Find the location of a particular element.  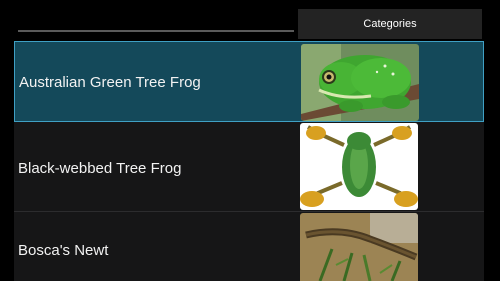

categories-button: Categories is located at coordinates (390, 24).